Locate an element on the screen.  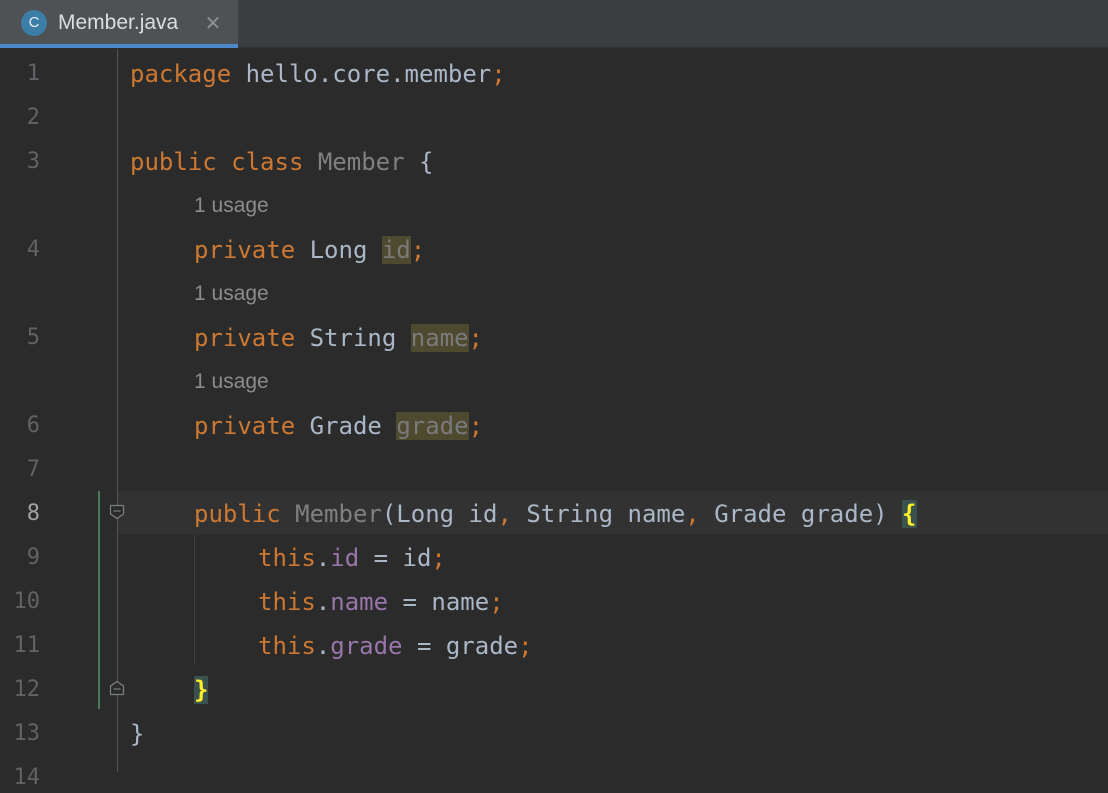
editor-tab-bar: C Member.java ✕ is located at coordinates (554, 24).